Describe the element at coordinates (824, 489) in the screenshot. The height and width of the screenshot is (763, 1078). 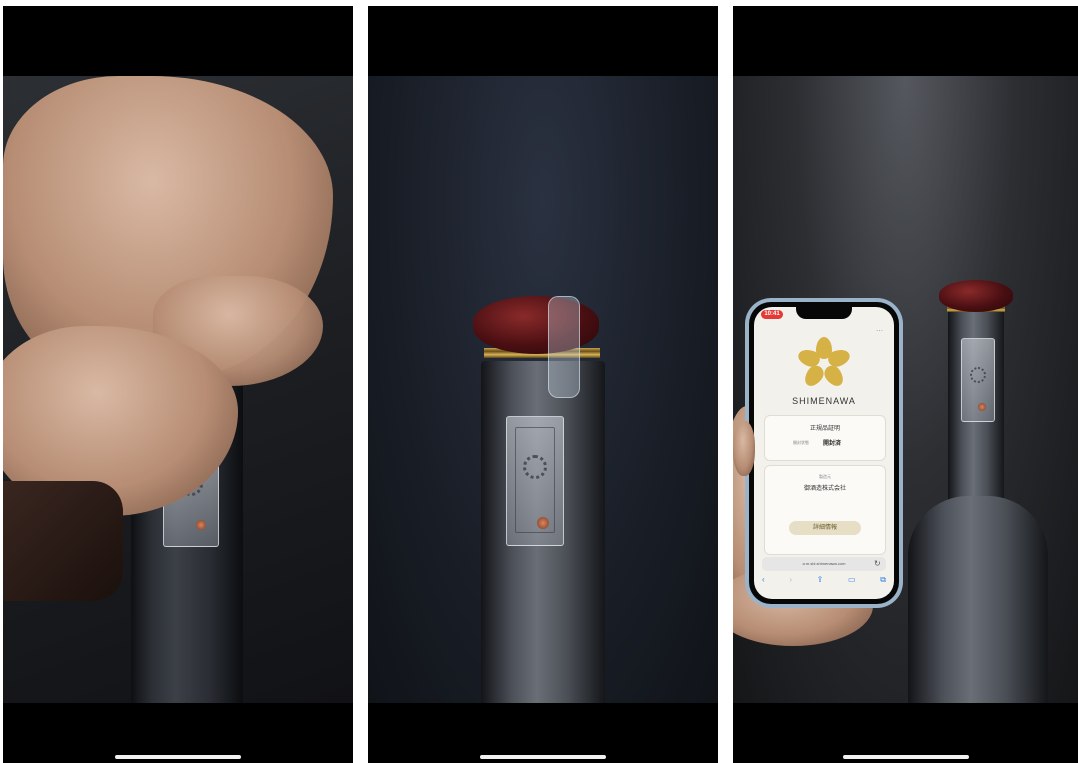
I see `producer-name: 御酒造株式会社` at that location.